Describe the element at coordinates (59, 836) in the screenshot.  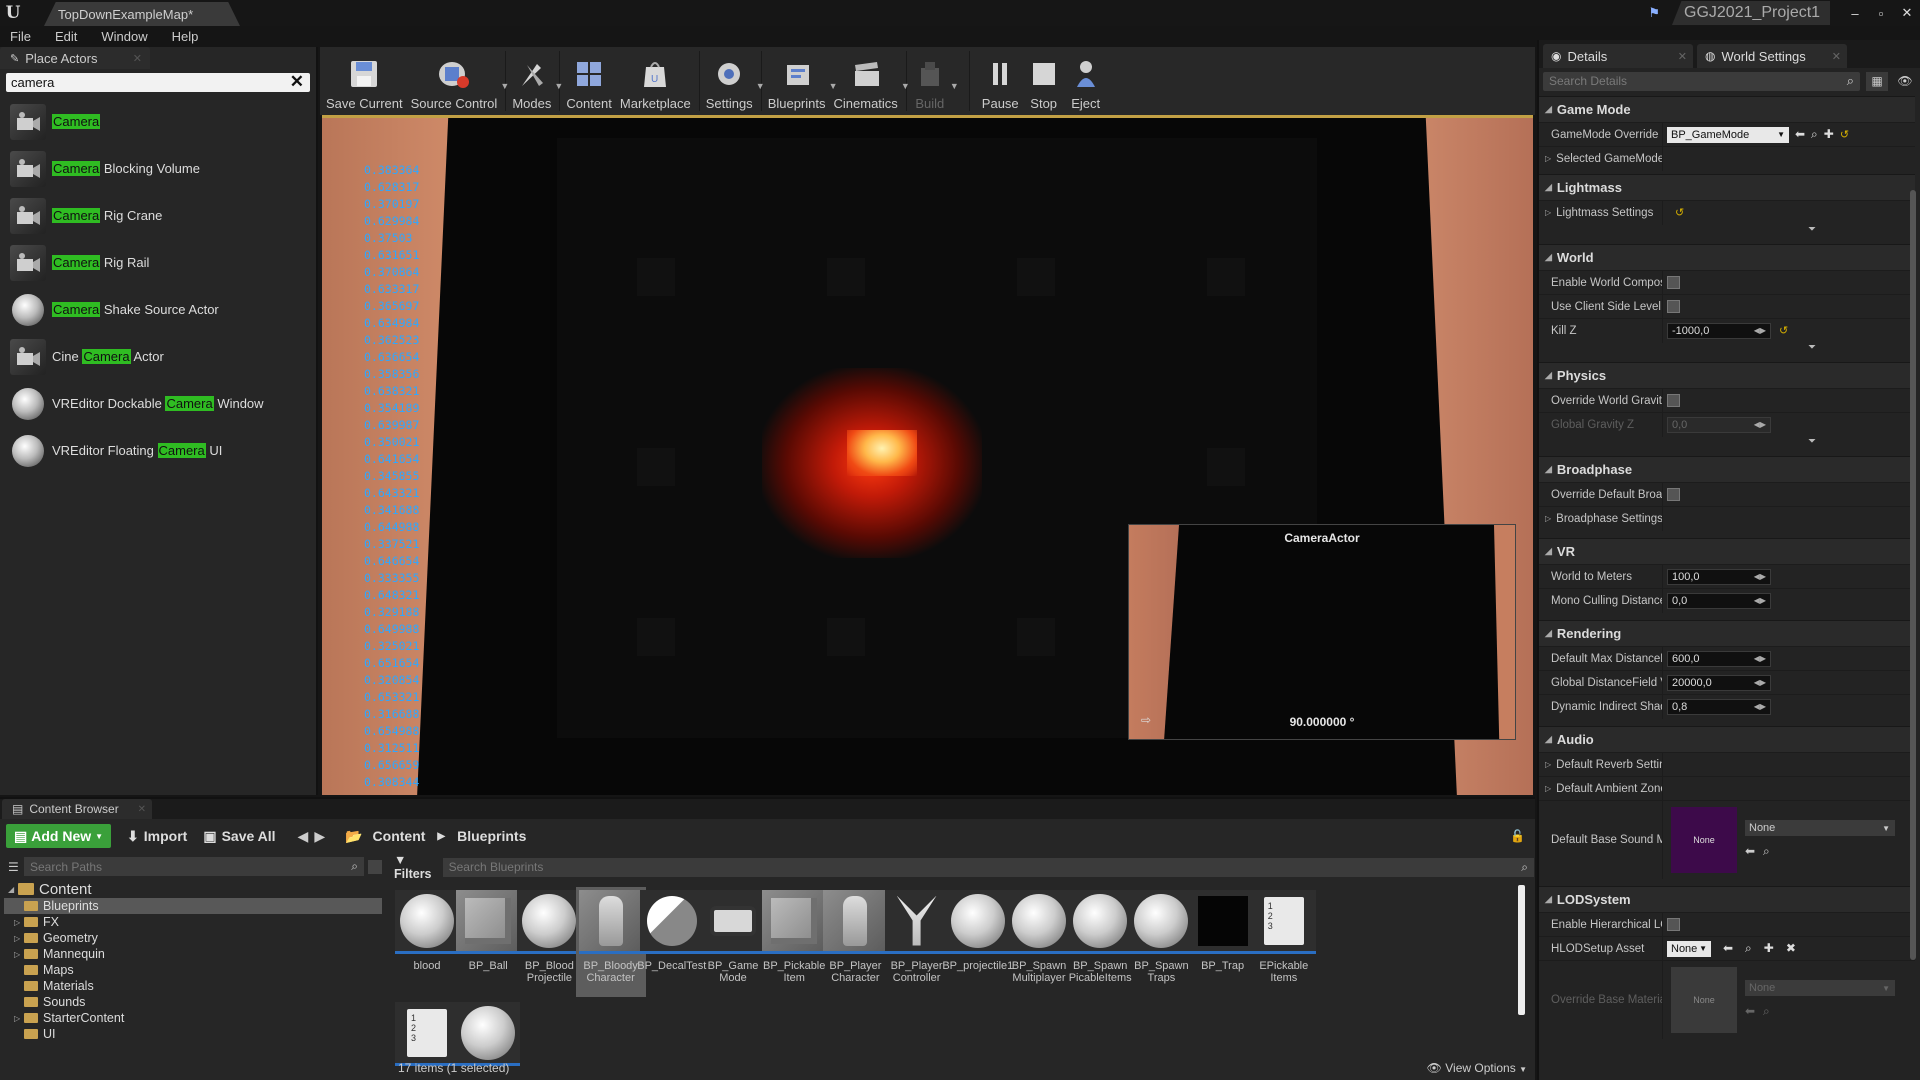
I see `add-new-button: ▤ Add New ▼` at that location.